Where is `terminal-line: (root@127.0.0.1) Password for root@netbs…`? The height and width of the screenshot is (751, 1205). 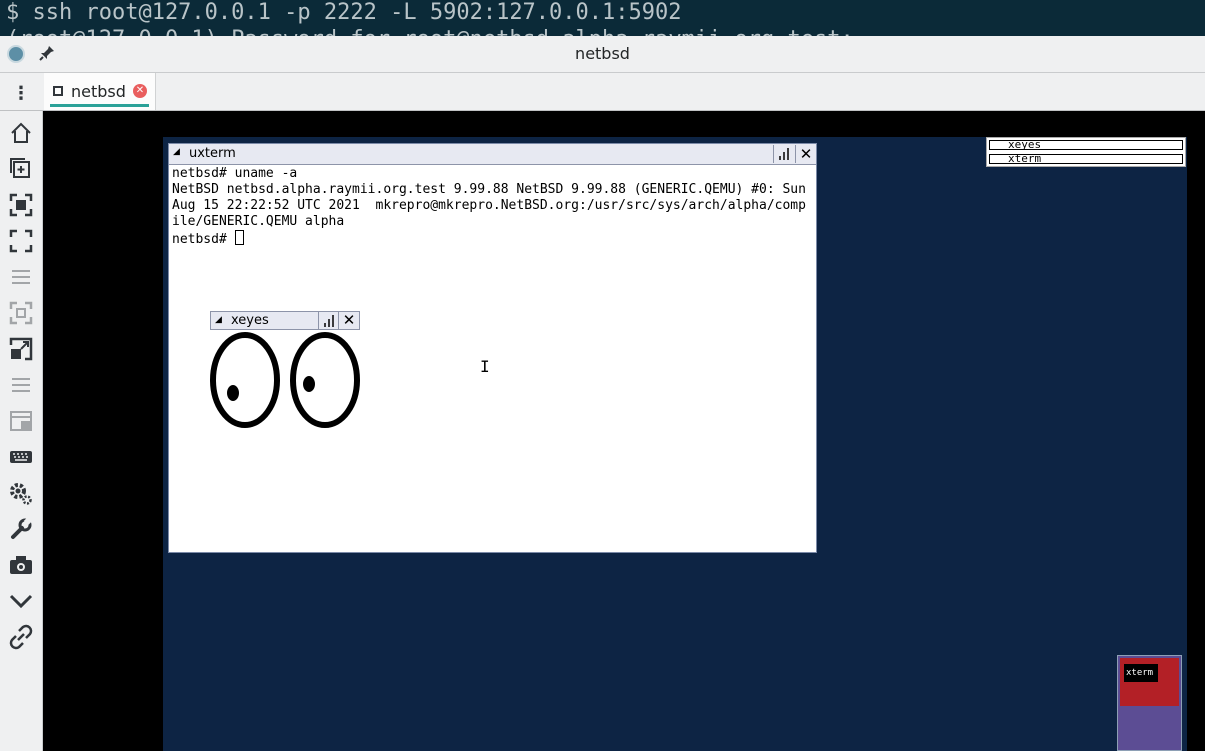
terminal-line: (root@127.0.0.1) Password for root@netbs… is located at coordinates (430, 31).